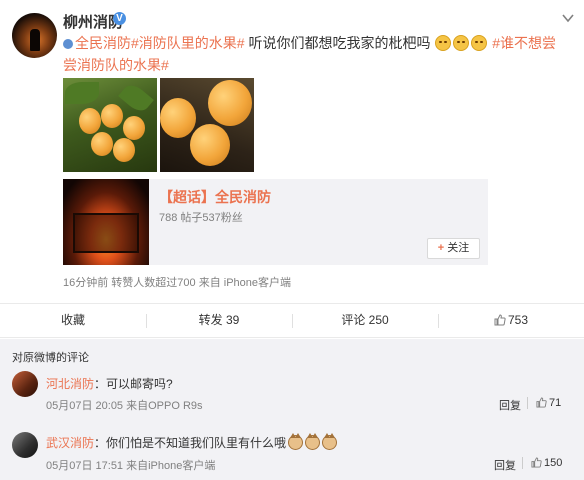 The height and width of the screenshot is (480, 584). Describe the element at coordinates (568, 18) in the screenshot. I see `chevron-down-icon` at that location.